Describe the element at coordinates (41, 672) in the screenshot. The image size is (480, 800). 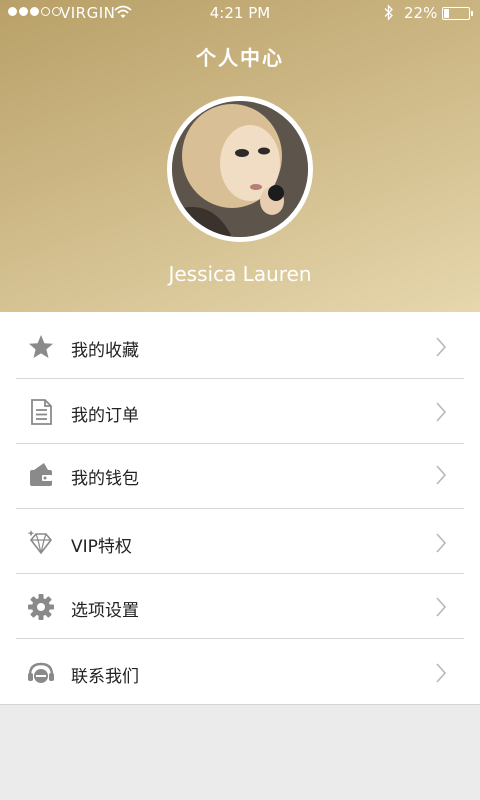
I see `headset-icon` at that location.